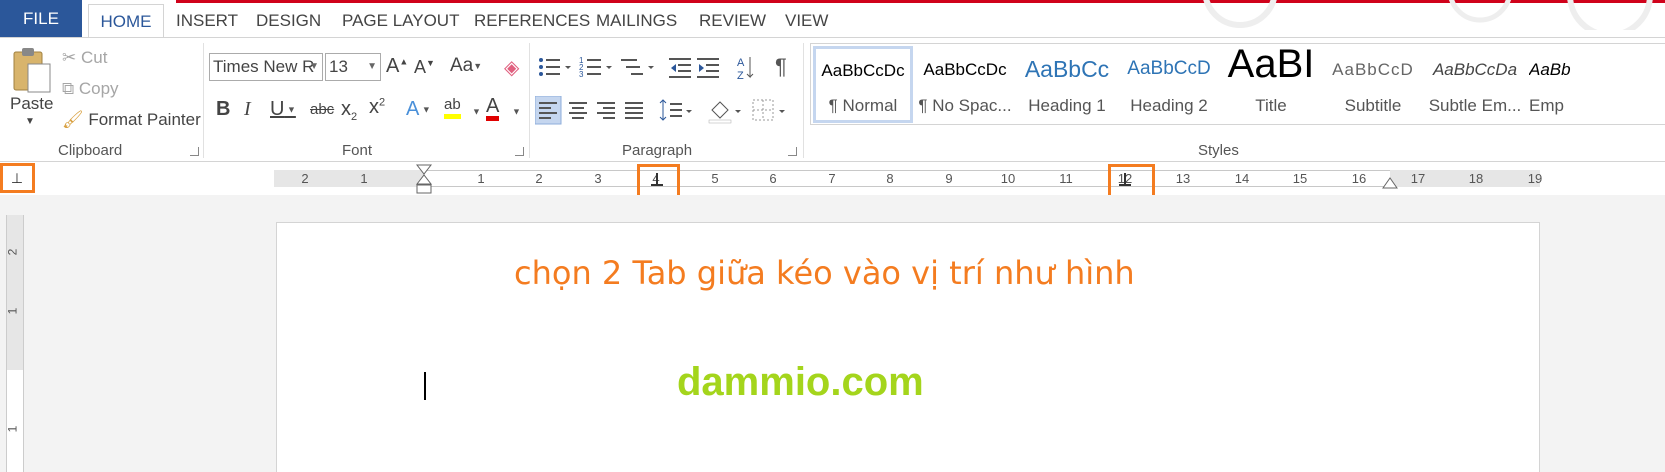  I want to click on right-indent-marker-icon, so click(1390, 182).